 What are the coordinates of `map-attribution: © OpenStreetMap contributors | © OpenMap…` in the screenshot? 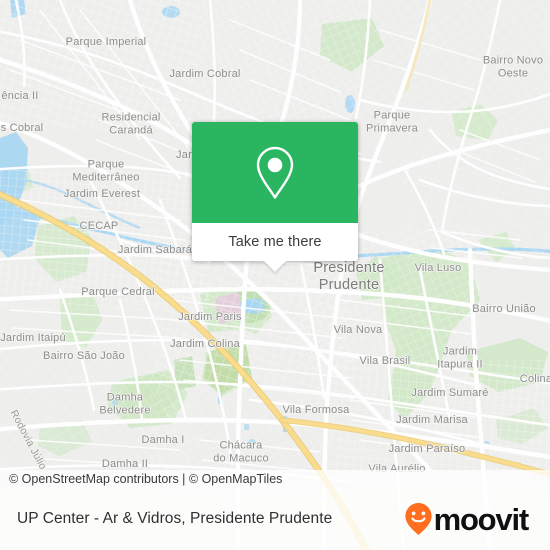 It's located at (275, 479).